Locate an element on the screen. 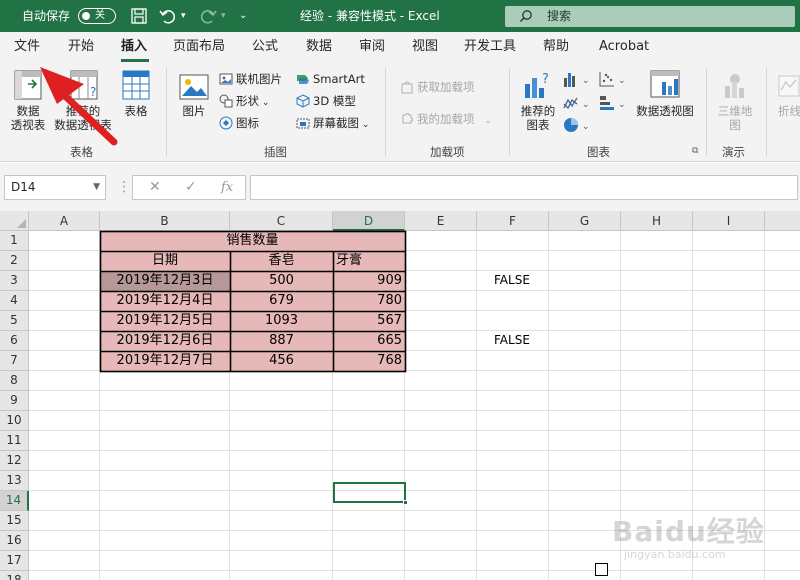 This screenshot has height=580, width=800. get-addins-button: 获取加载项 is located at coordinates (437, 87).